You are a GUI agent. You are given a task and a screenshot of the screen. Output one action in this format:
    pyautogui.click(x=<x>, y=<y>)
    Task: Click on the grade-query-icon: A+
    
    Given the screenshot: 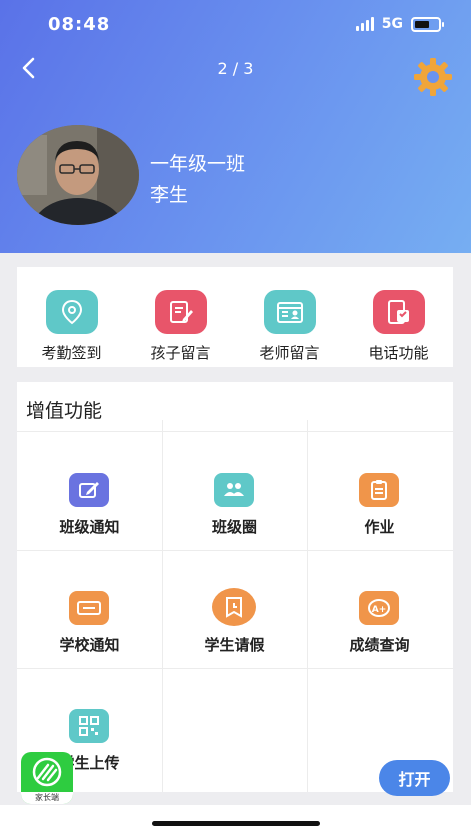 What is the action you would take?
    pyautogui.click(x=379, y=608)
    